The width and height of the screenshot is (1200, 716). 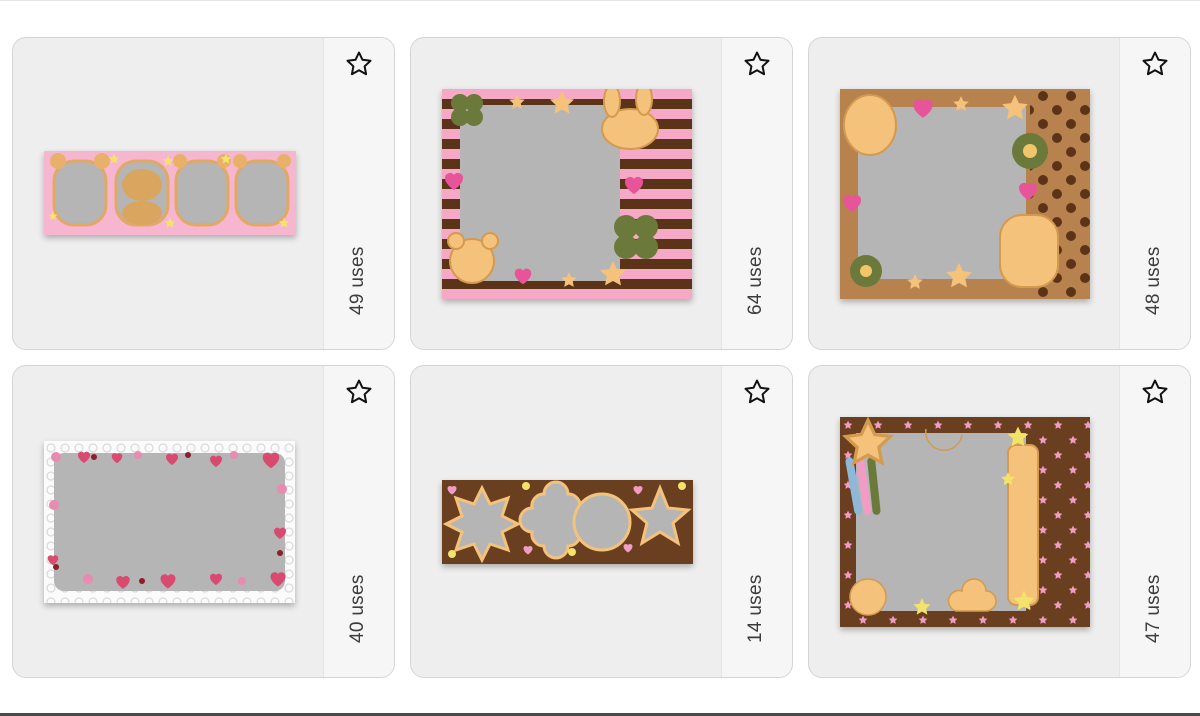 I want to click on frame-card-3: 48 uses, so click(x=999, y=193).